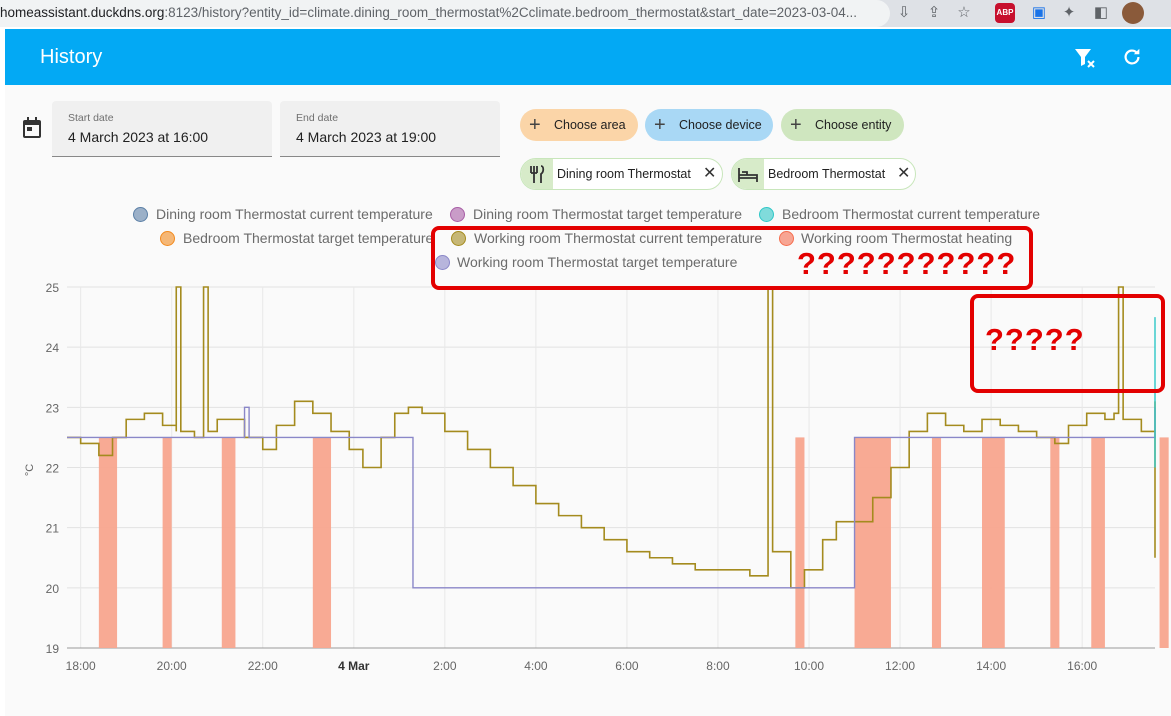 The image size is (1171, 716). Describe the element at coordinates (1069, 13) in the screenshot. I see `puzzle-extensions-icon: ✦` at that location.